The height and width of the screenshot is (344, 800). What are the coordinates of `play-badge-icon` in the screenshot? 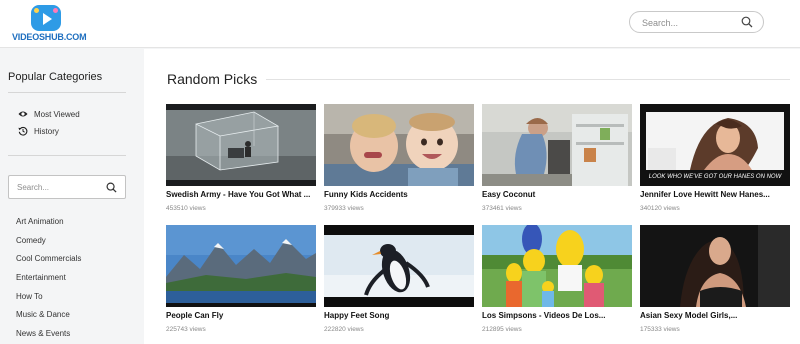 It's located at (46, 18).